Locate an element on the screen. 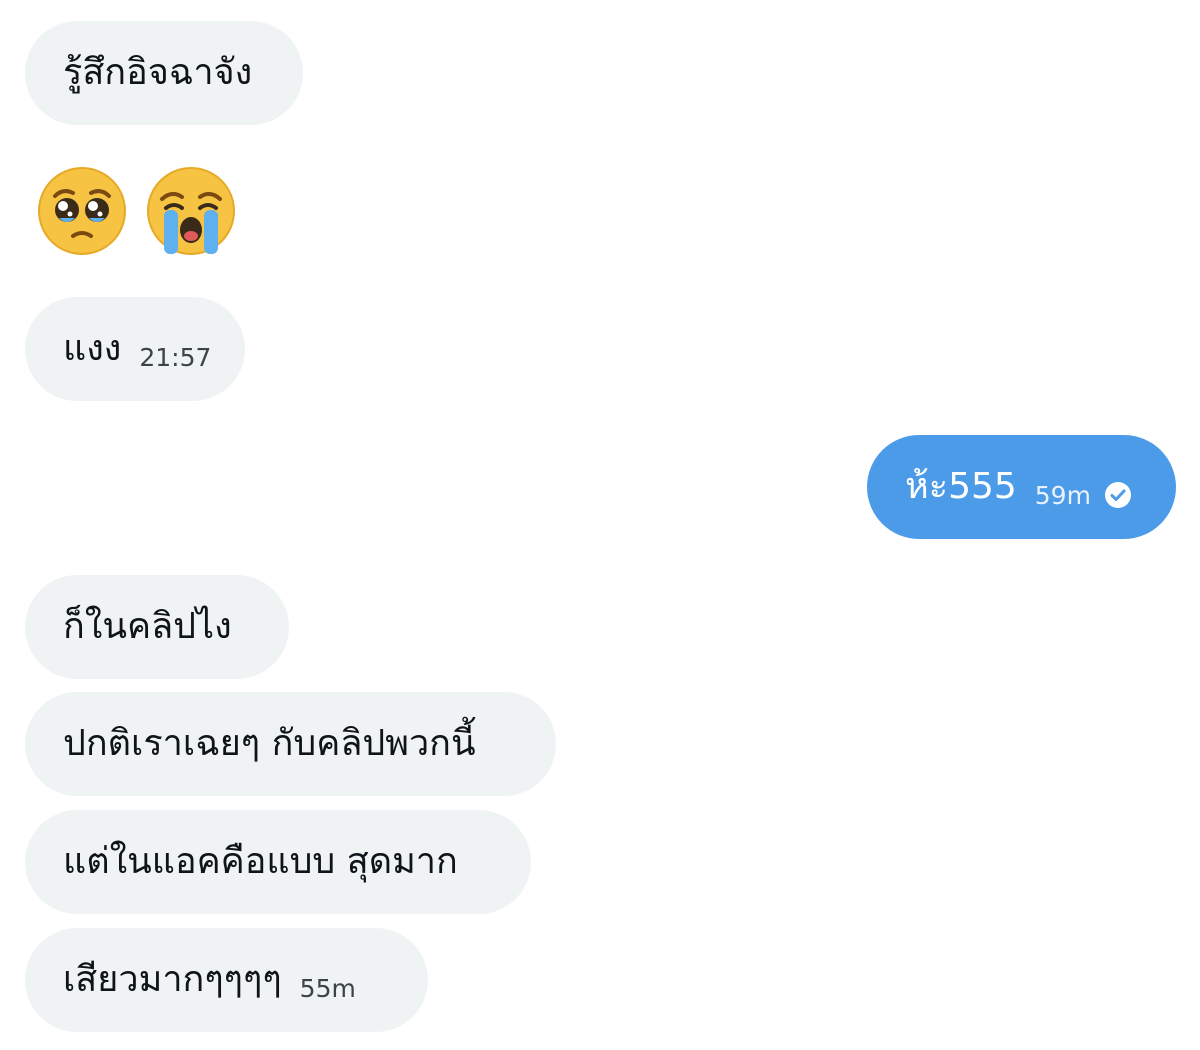 The width and height of the screenshot is (1200, 1050). message-timestamp: 21:57 is located at coordinates (175, 357).